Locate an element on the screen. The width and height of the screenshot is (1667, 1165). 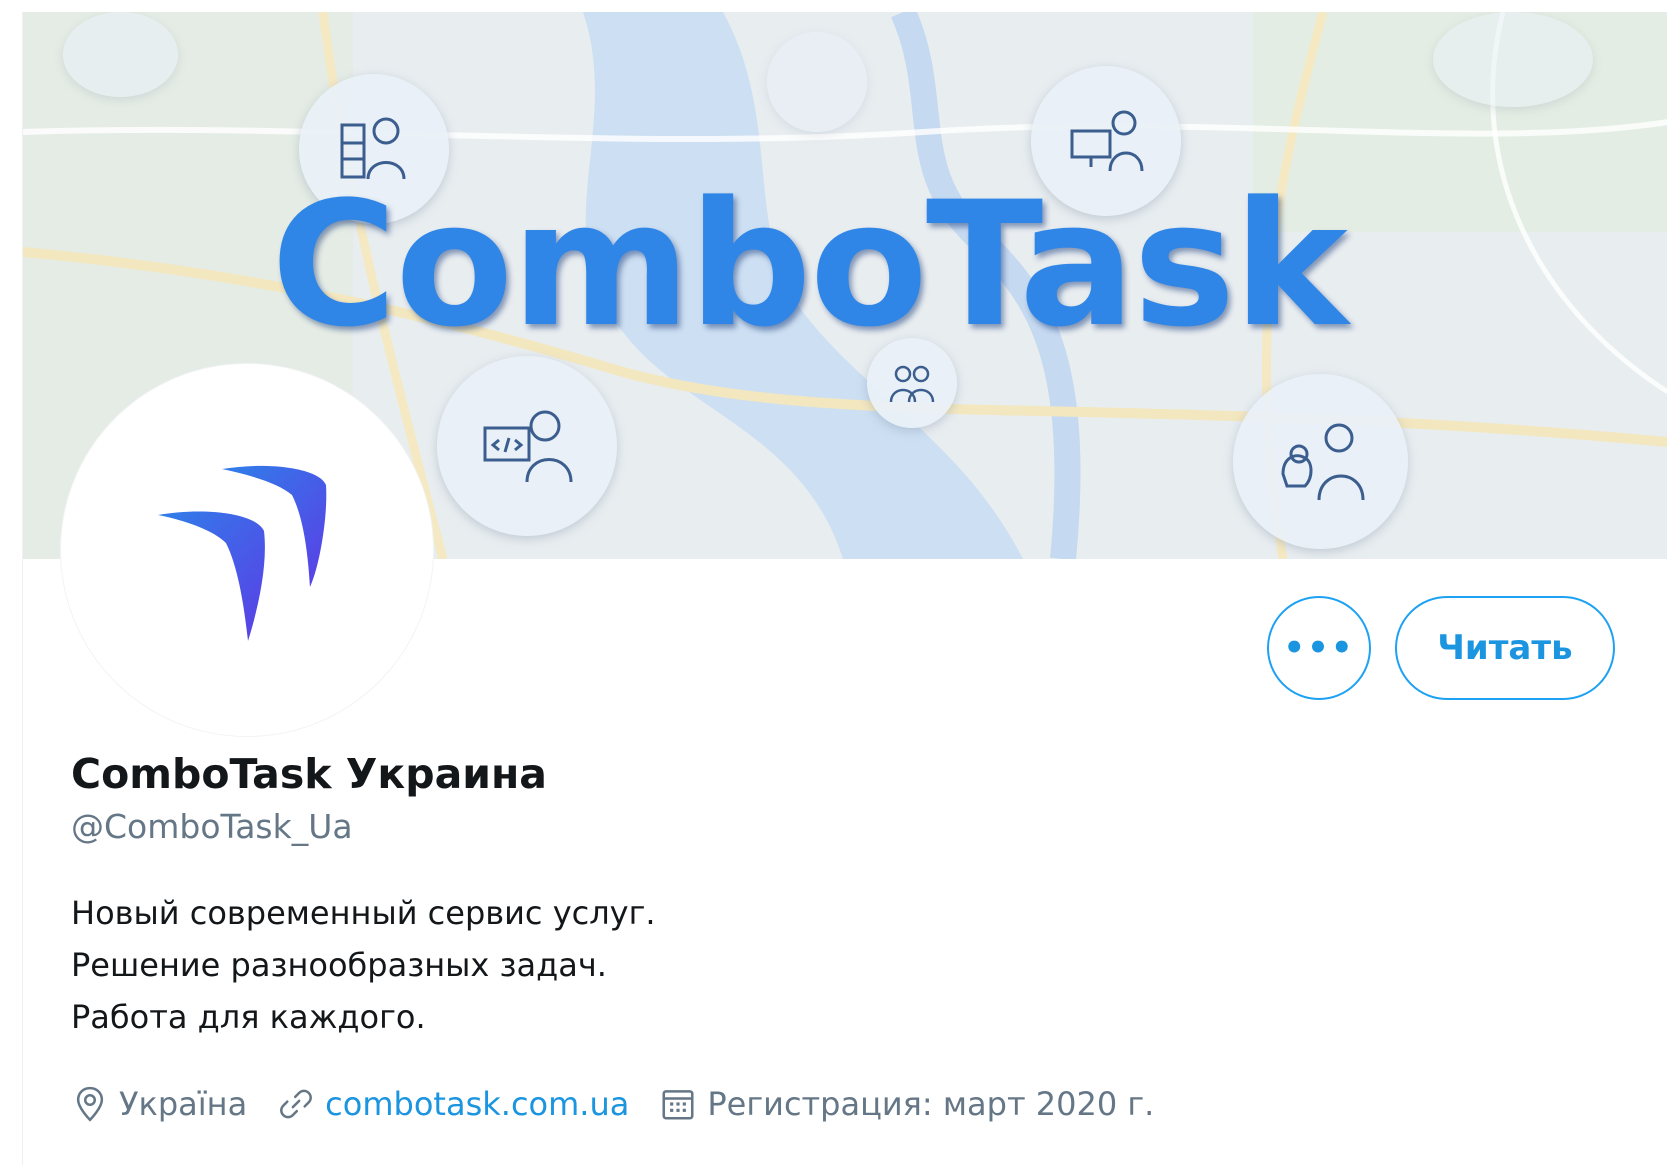
follow-button: Читать is located at coordinates (1505, 648).